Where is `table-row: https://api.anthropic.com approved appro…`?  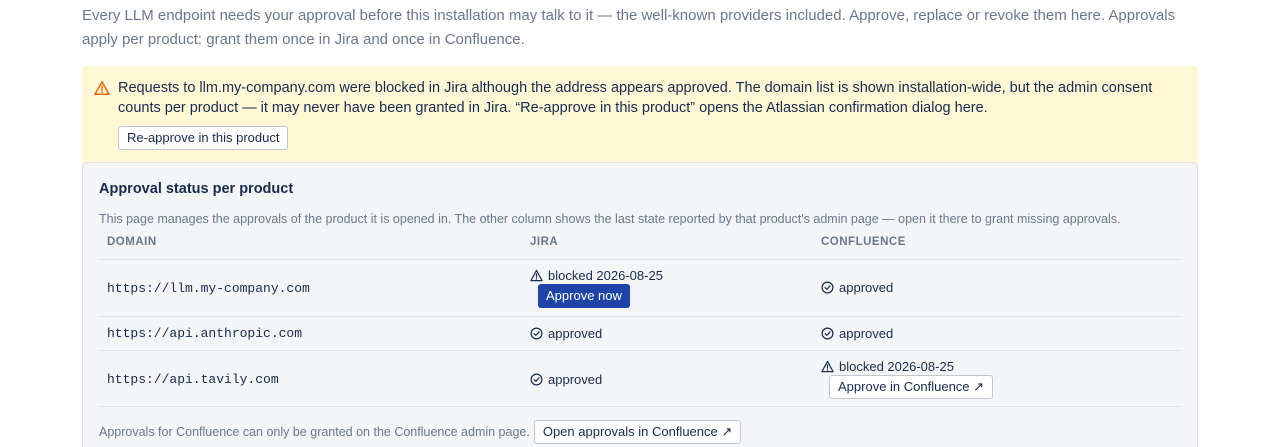 table-row: https://api.anthropic.com approved appro… is located at coordinates (640, 333).